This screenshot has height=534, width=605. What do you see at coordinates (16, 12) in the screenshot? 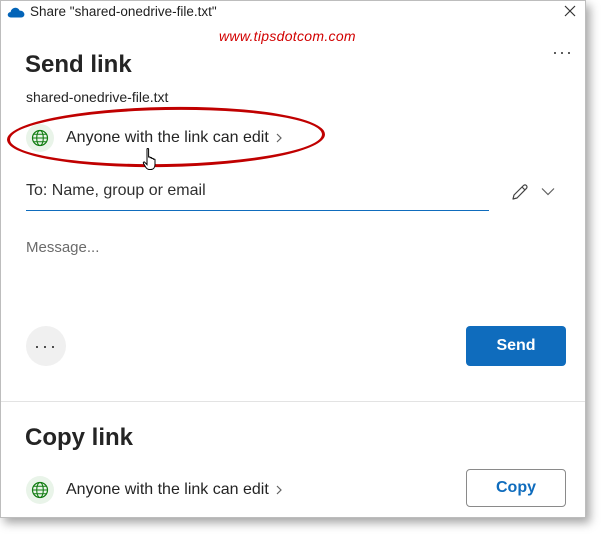
I see `onedrive-cloud-icon` at bounding box center [16, 12].